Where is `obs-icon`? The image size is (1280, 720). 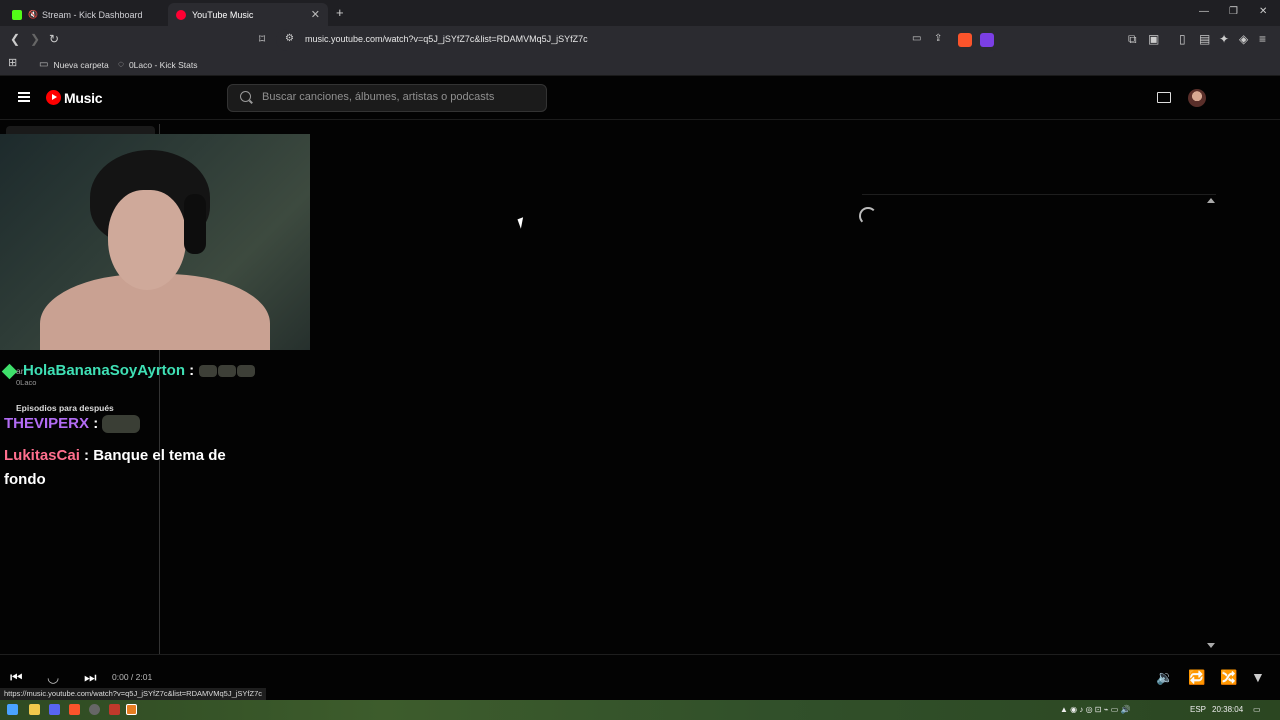
obs-icon is located at coordinates (94, 709).